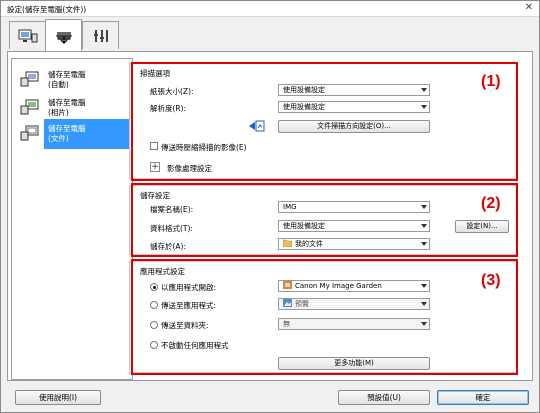 Image resolution: width=540 pixels, height=413 pixels. Describe the element at coordinates (304, 226) in the screenshot. I see `data-format-value: 使用設備設定` at that location.